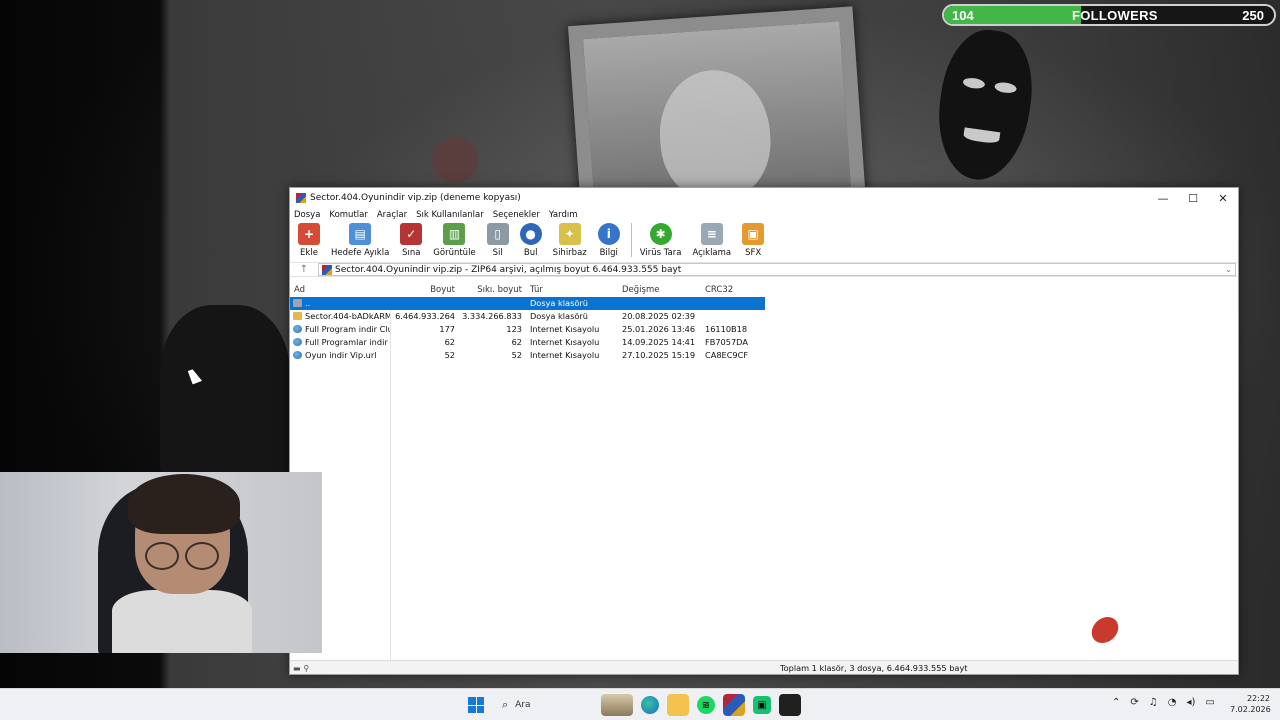 The height and width of the screenshot is (720, 1280). What do you see at coordinates (340, 290) in the screenshot?
I see `column-name: Ad` at bounding box center [340, 290].